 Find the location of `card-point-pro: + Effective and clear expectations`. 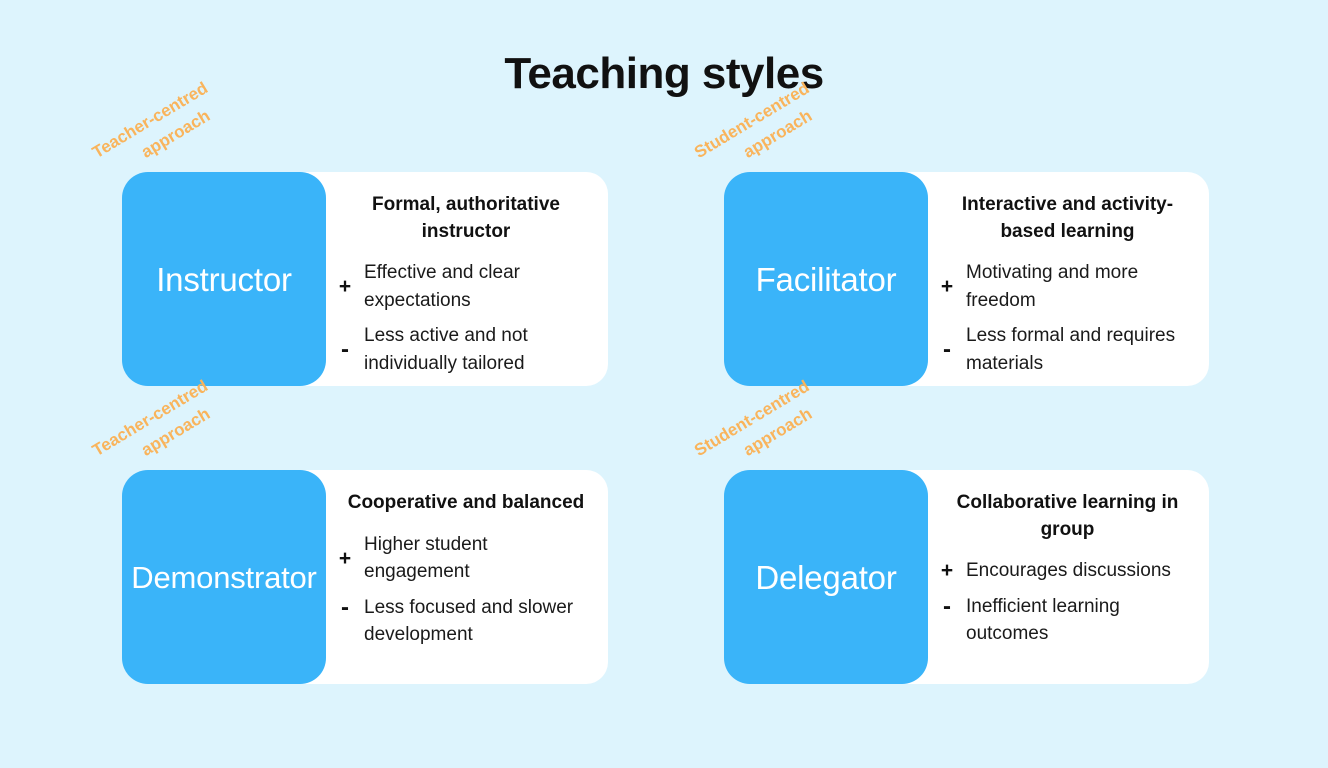

card-point-pro: + Effective and clear expectations is located at coordinates (466, 286).